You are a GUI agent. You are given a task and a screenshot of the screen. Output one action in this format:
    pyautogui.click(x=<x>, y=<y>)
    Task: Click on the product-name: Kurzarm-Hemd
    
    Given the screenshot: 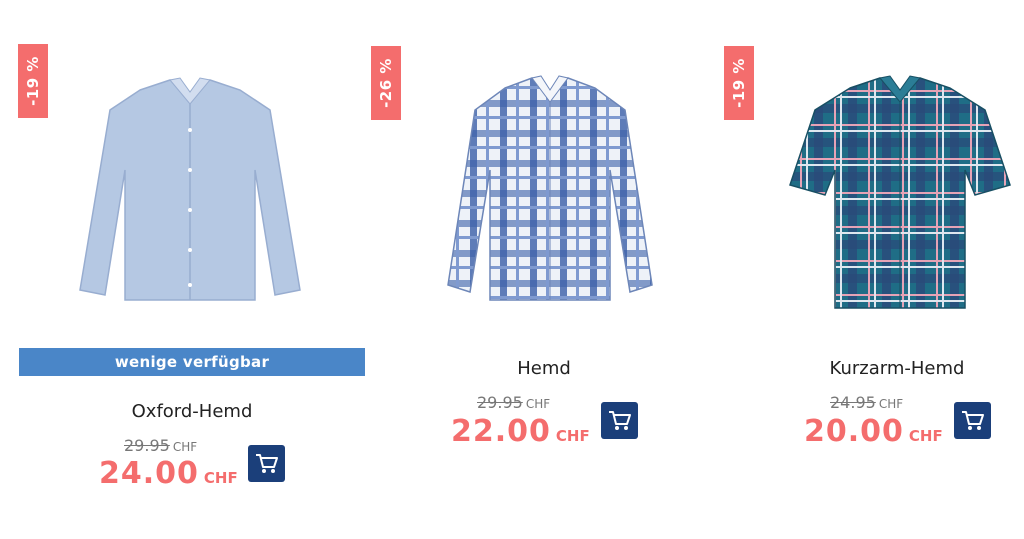 What is the action you would take?
    pyautogui.click(x=864, y=368)
    